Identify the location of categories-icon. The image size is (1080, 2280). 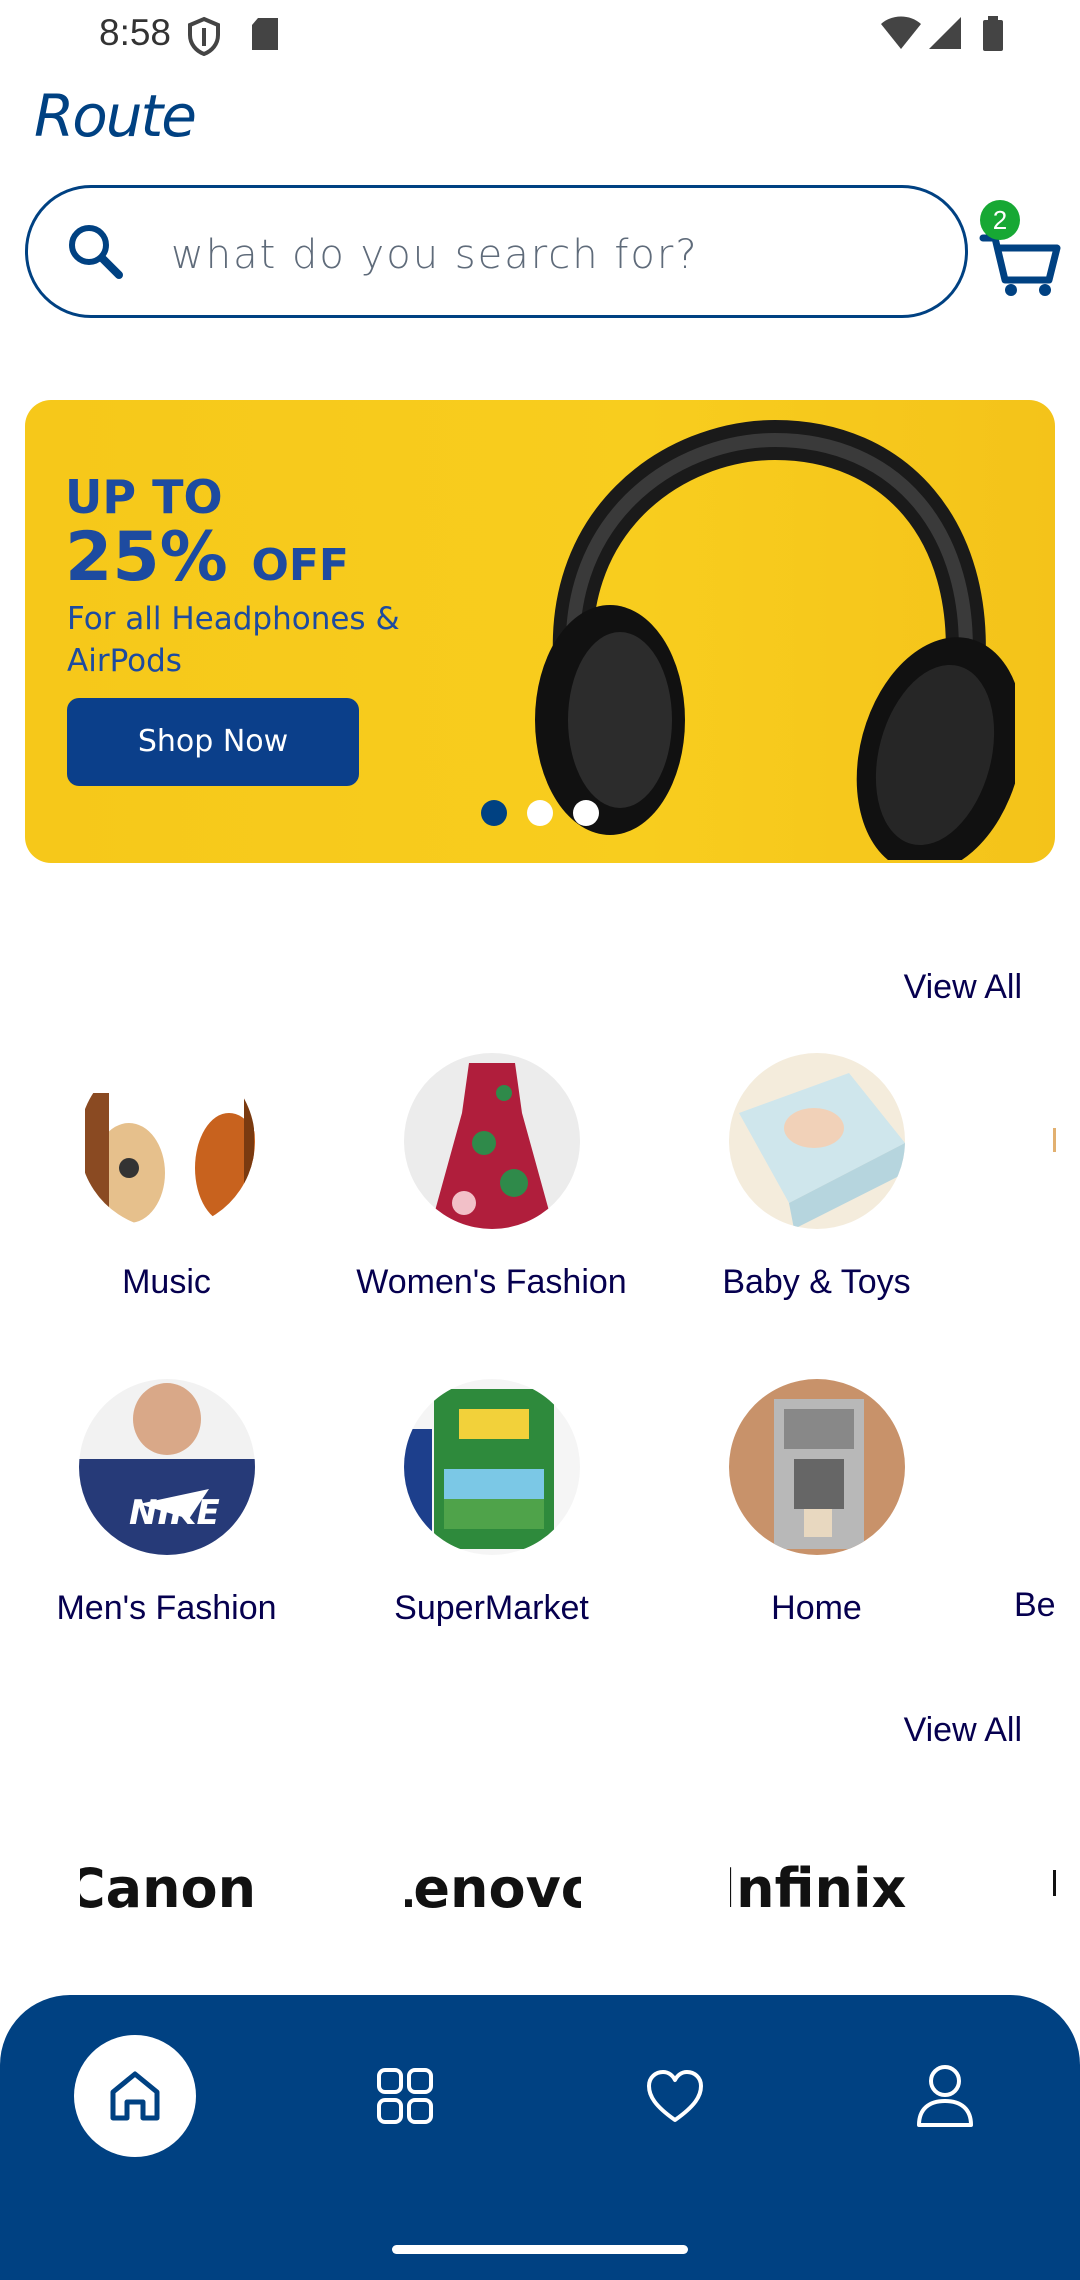
(405, 2096).